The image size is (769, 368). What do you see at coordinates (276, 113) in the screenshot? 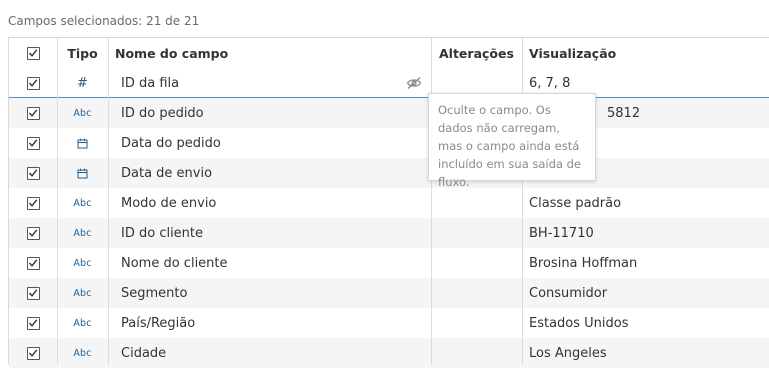
I see `field-name: ID do pedido` at bounding box center [276, 113].